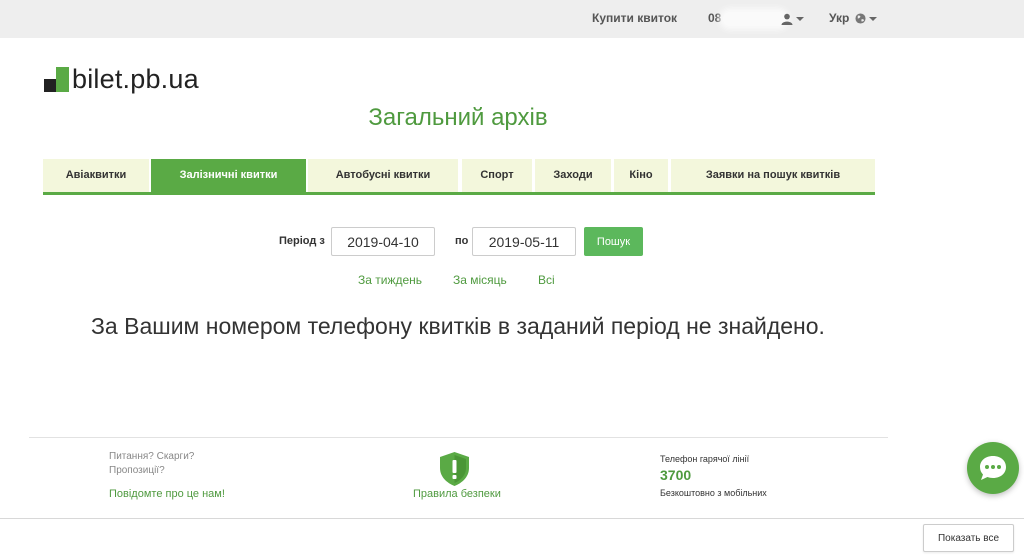 This screenshot has width=1024, height=559. I want to click on hotline-number: 3700, so click(675, 475).